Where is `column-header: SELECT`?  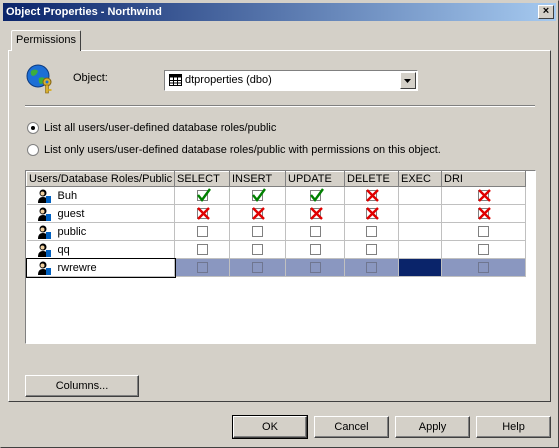 column-header: SELECT is located at coordinates (202, 179).